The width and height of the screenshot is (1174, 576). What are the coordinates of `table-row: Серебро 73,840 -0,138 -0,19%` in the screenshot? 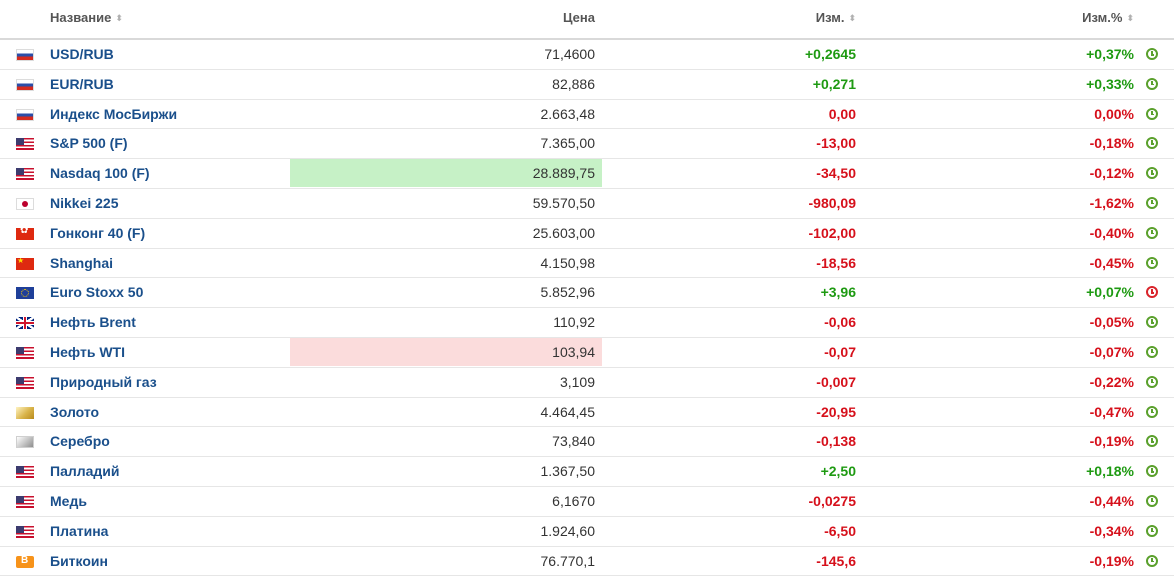 It's located at (587, 442).